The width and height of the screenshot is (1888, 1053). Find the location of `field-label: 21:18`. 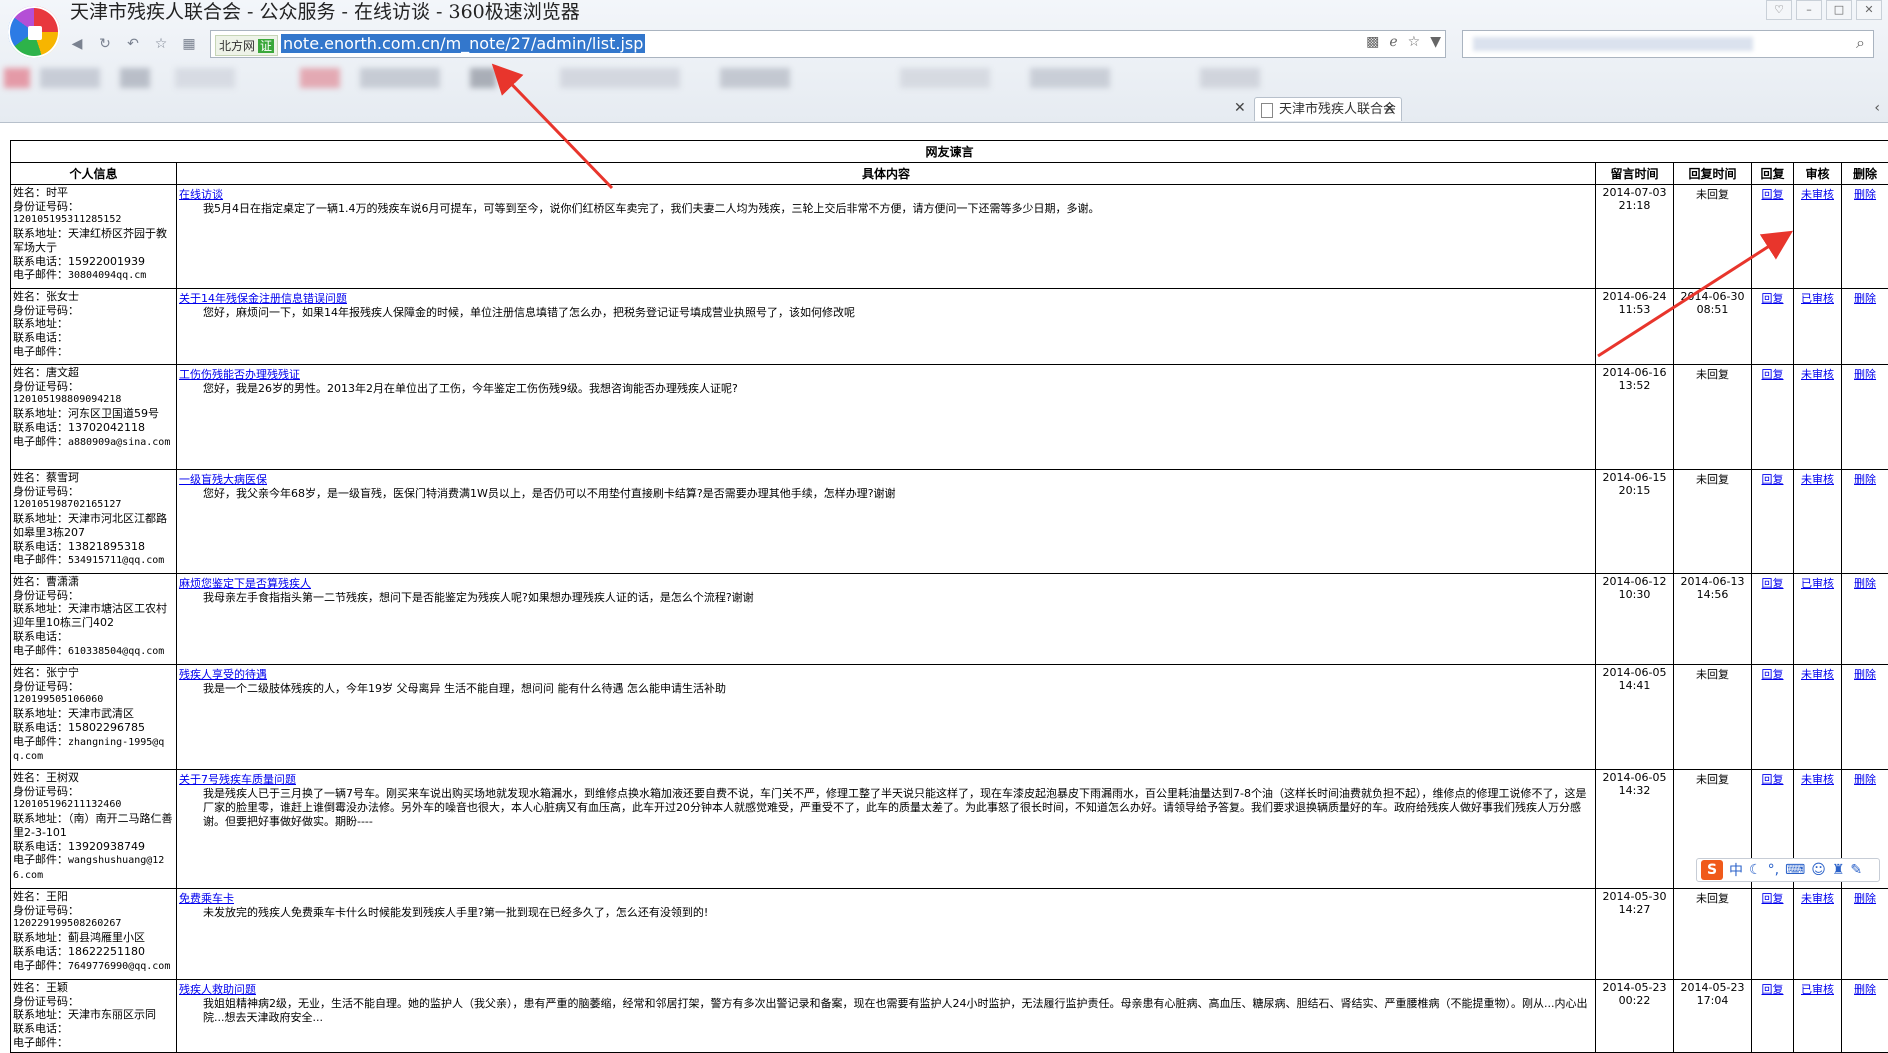

field-label: 21:18 is located at coordinates (1634, 205).